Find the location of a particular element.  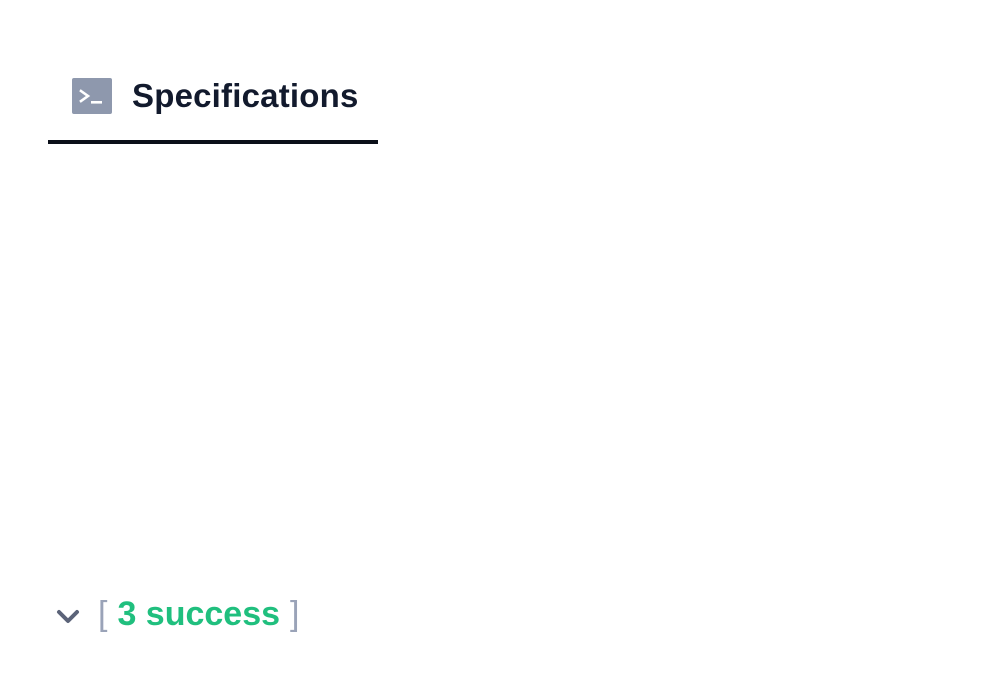

close-bracket: ] is located at coordinates (295, 614).